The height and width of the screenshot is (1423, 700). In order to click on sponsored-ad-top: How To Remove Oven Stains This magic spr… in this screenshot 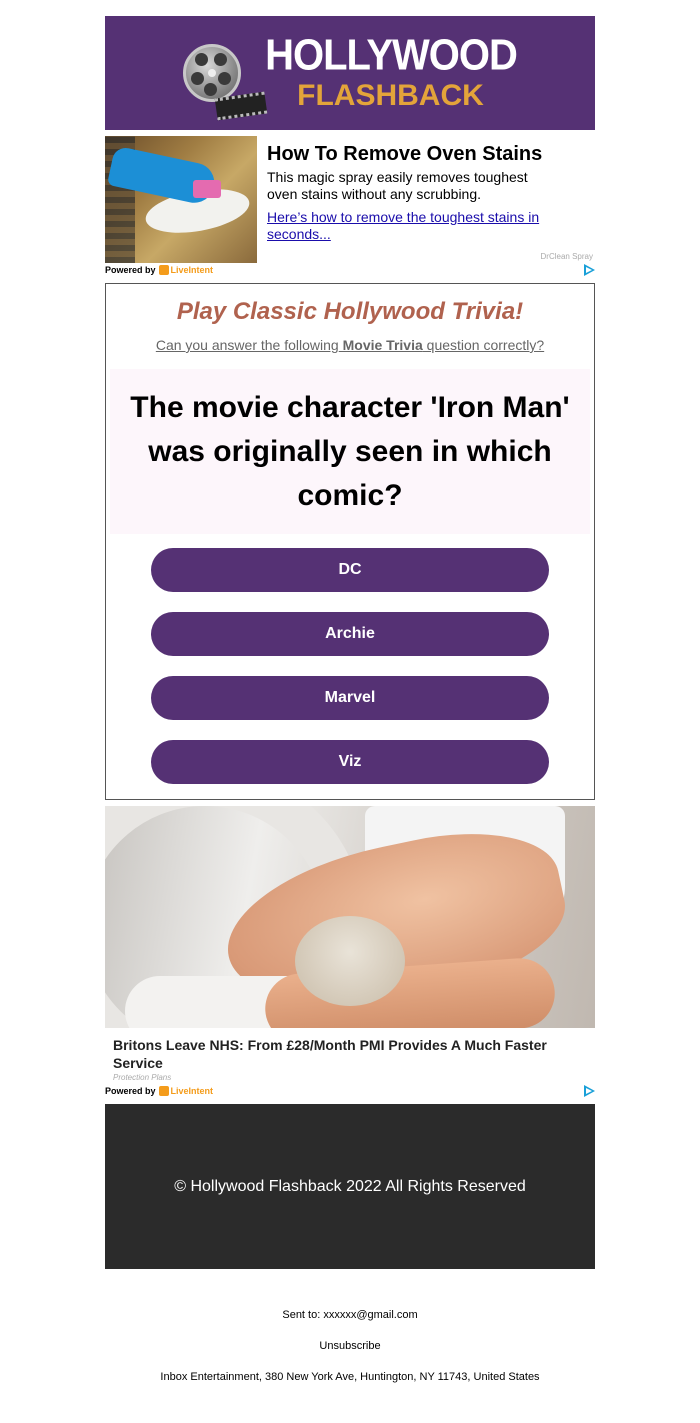, I will do `click(350, 200)`.